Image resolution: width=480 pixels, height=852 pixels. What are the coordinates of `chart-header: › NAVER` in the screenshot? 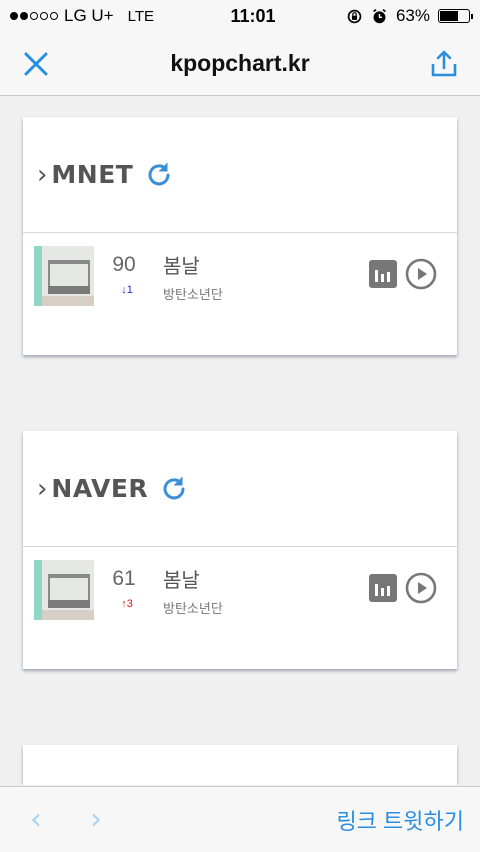 It's located at (240, 489).